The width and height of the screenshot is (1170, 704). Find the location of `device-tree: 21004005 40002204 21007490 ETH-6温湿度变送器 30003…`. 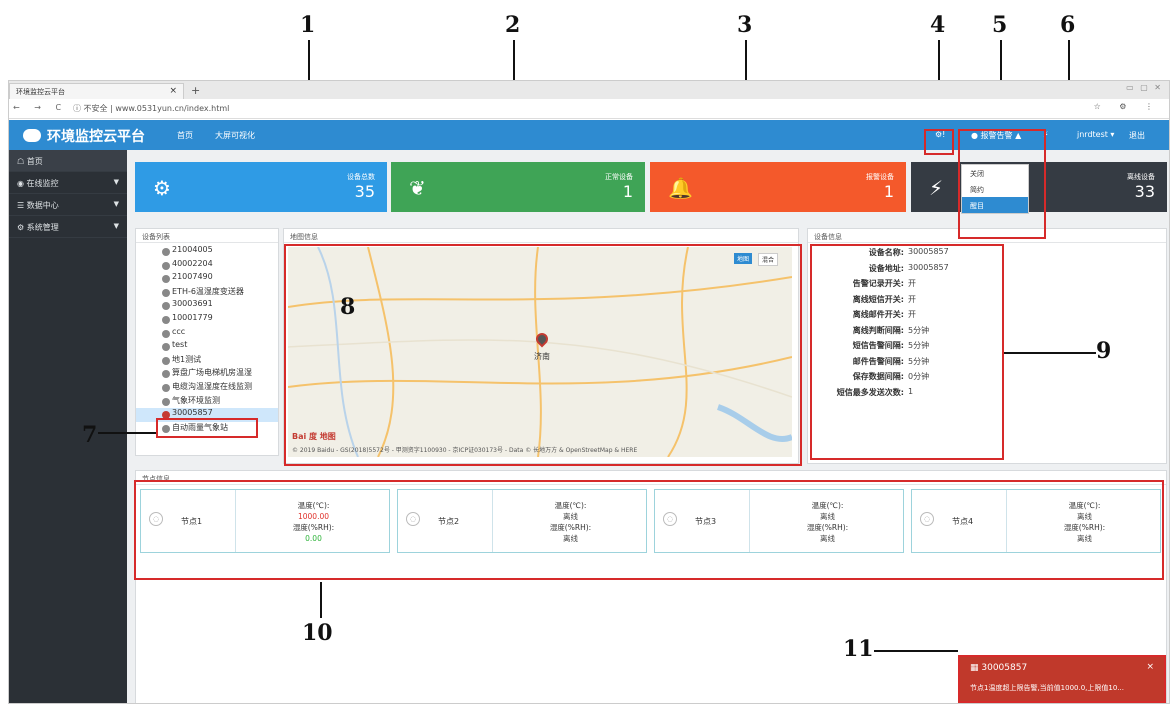

device-tree: 21004005 40002204 21007490 ETH-6温湿度变送器 30003… is located at coordinates (207, 339).